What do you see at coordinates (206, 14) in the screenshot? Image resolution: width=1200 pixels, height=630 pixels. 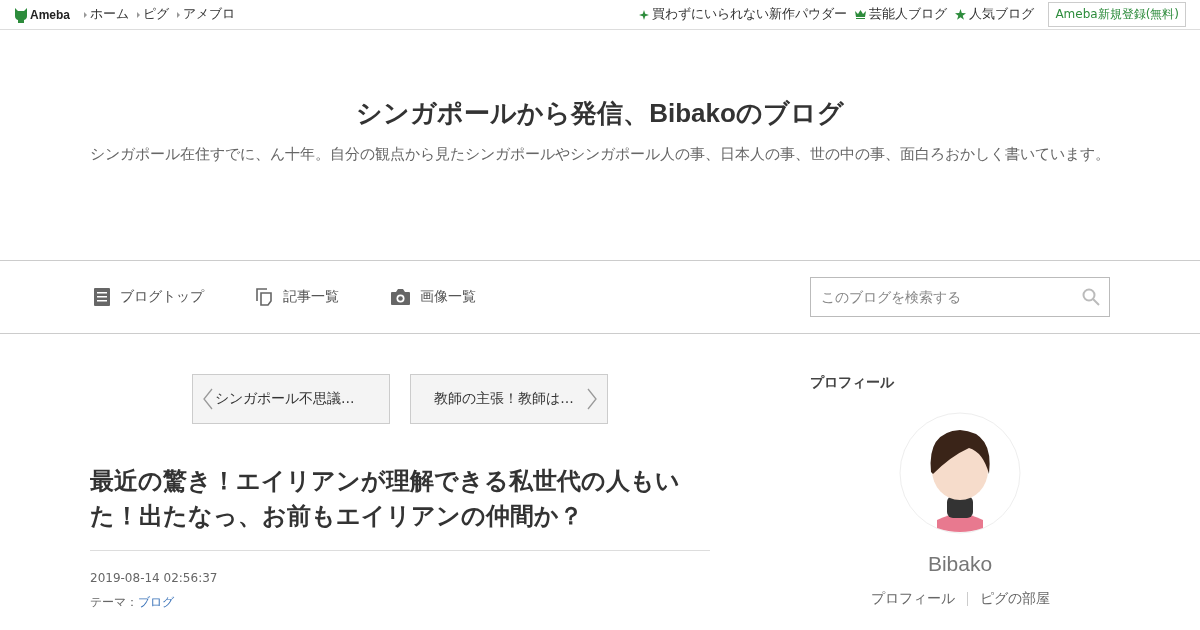 I see `top-nav-link: アメブロ` at bounding box center [206, 14].